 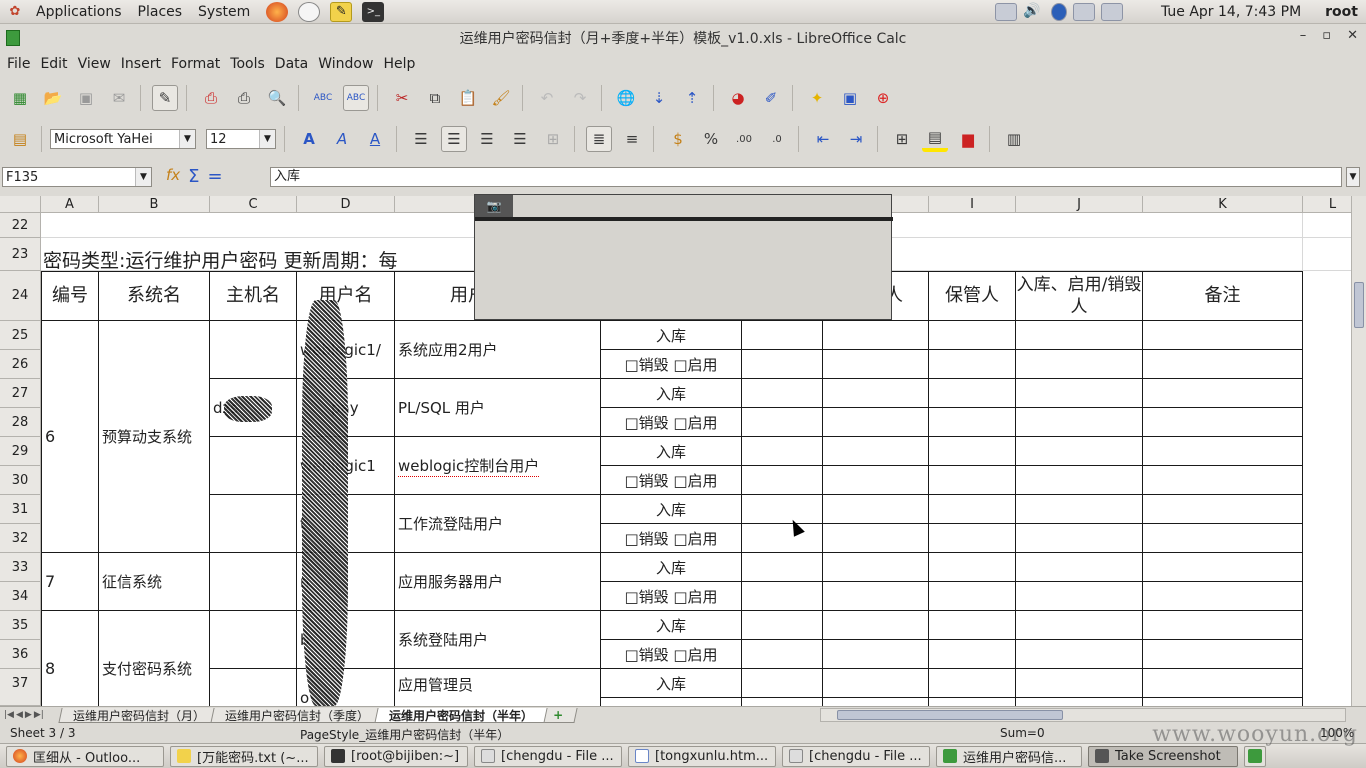 I want to click on tab-sheet-quarter: 运维用户密码信封（季度）, so click(x=297, y=715).